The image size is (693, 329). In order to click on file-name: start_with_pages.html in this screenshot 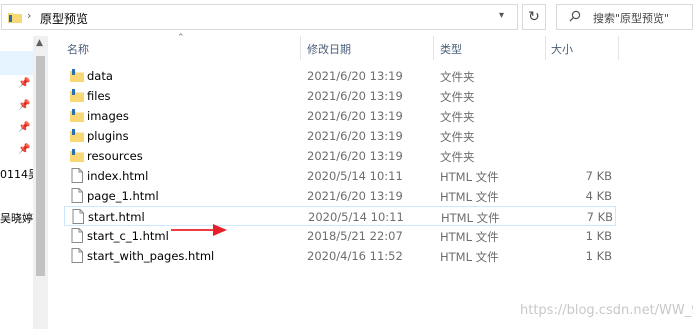, I will do `click(151, 256)`.